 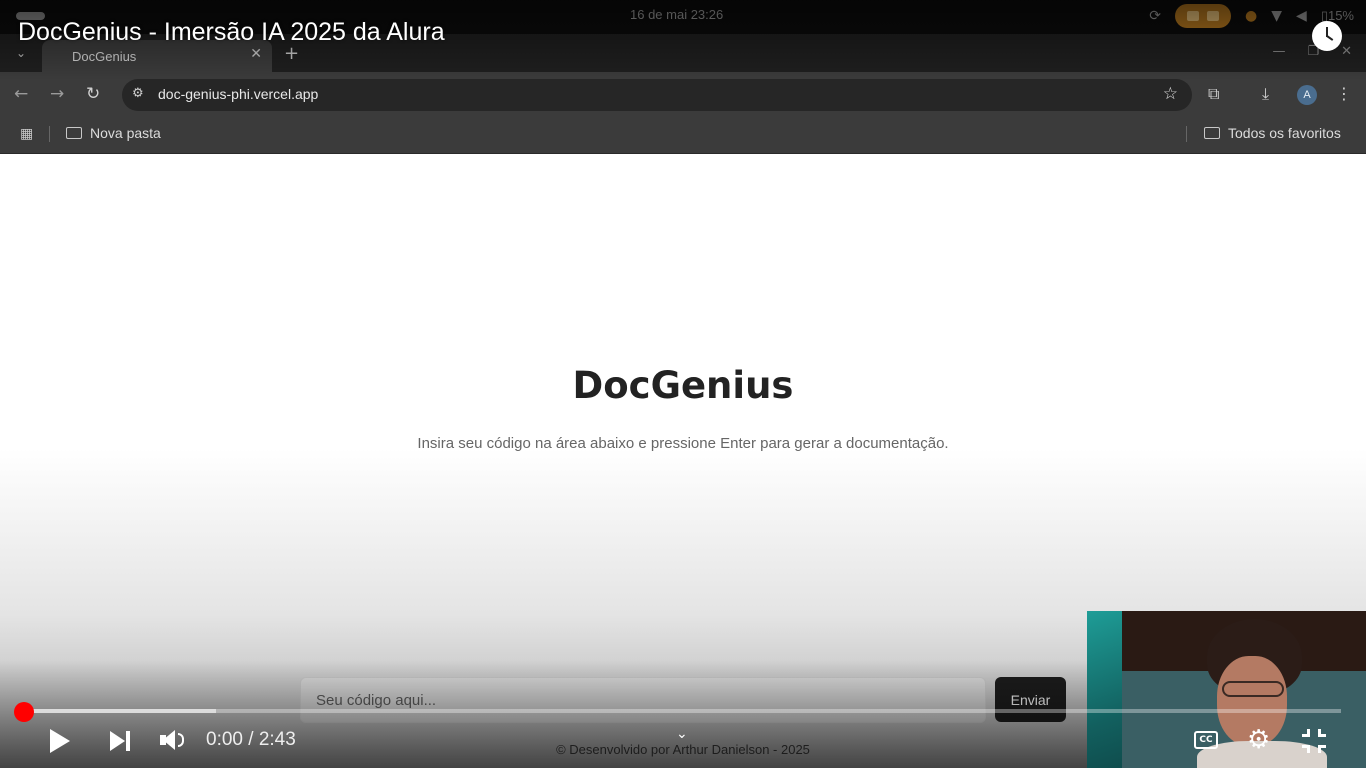 What do you see at coordinates (251, 739) in the screenshot?
I see `time-display: 0:00 / 2:43` at bounding box center [251, 739].